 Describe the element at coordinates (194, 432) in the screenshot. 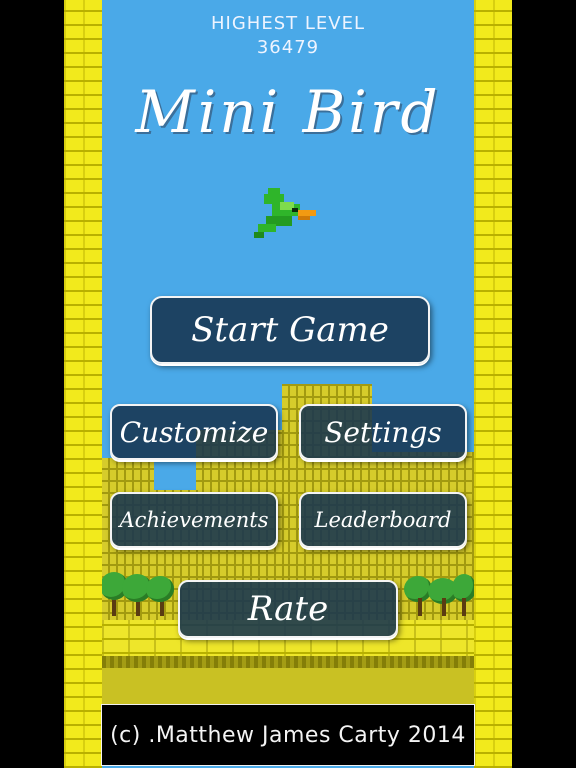

I see `customize-button: Customize` at that location.